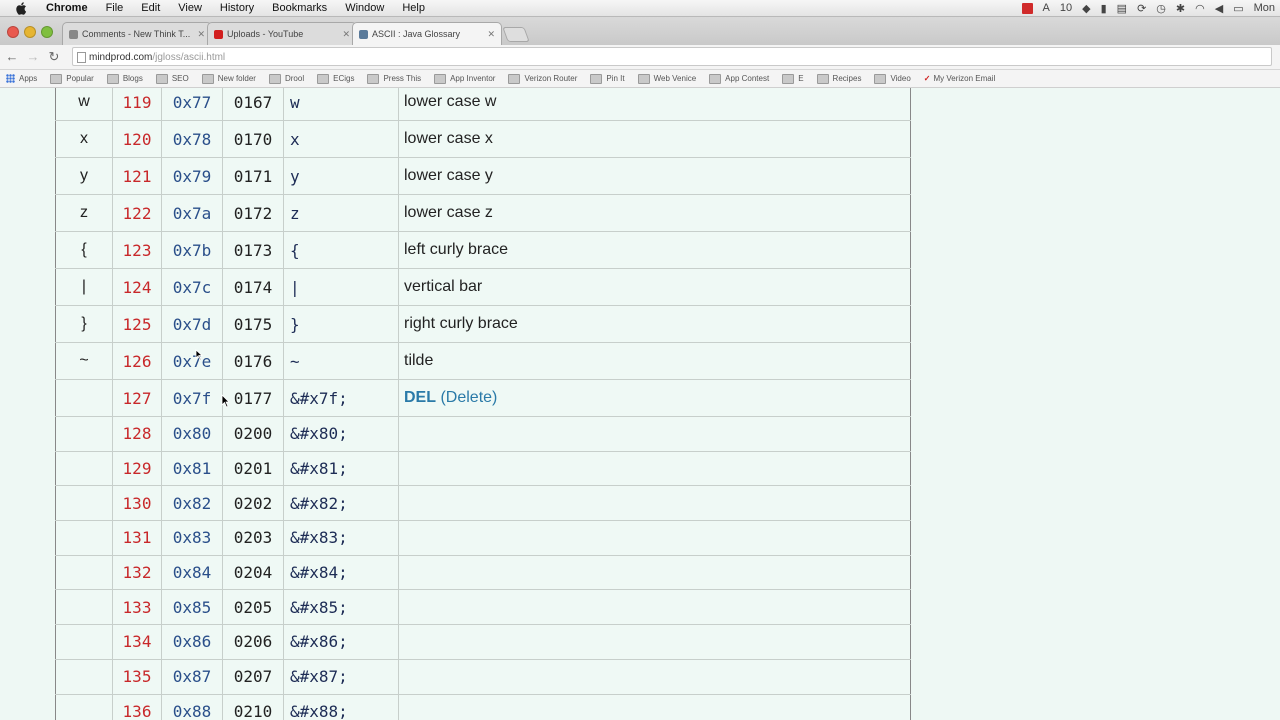  I want to click on tab-uploads-youtube: Uploads - YouTube ✕, so click(282, 33).